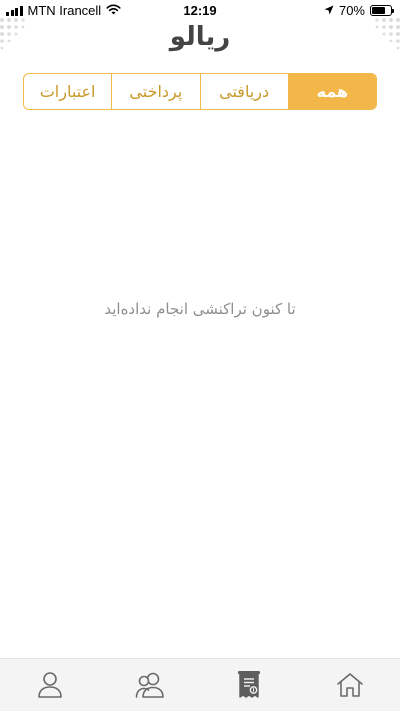 This screenshot has height=711, width=400. What do you see at coordinates (200, 684) in the screenshot?
I see `bottom-nav` at bounding box center [200, 684].